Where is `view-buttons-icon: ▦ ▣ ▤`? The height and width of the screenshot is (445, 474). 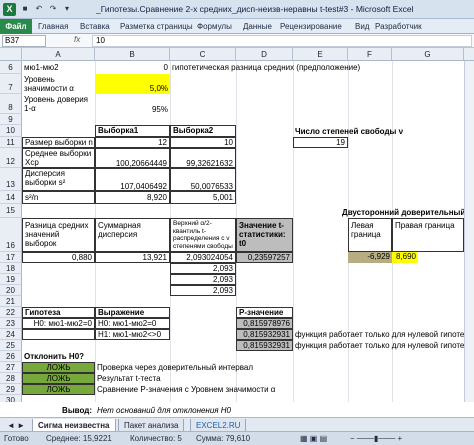
view-buttons-icon: ▦ ▣ ▤ is located at coordinates (313, 438).